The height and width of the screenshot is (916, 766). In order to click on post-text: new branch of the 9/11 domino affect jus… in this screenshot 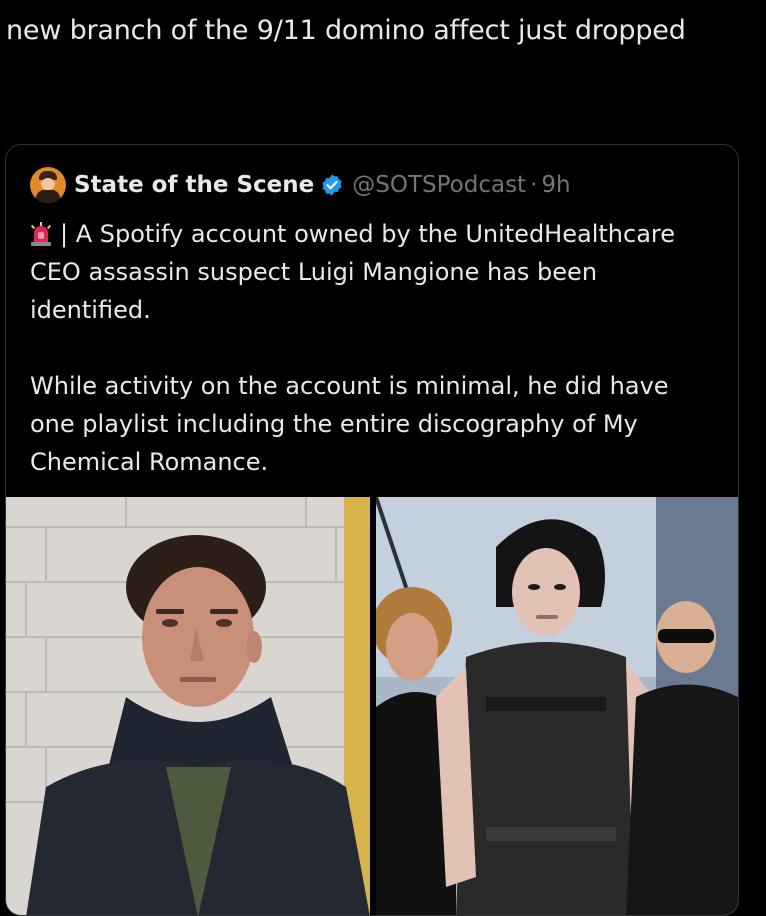, I will do `click(346, 30)`.